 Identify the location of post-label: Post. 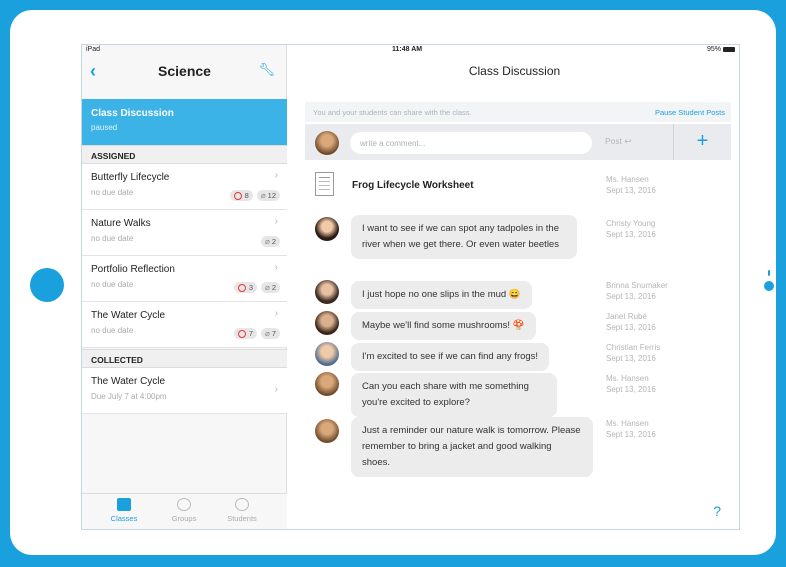
(614, 141).